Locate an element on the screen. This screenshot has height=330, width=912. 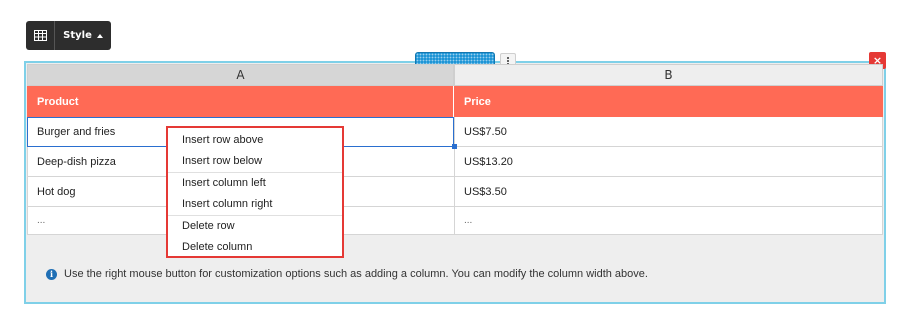
table-row: Deep-dish pizza US$13.20 is located at coordinates (455, 162).